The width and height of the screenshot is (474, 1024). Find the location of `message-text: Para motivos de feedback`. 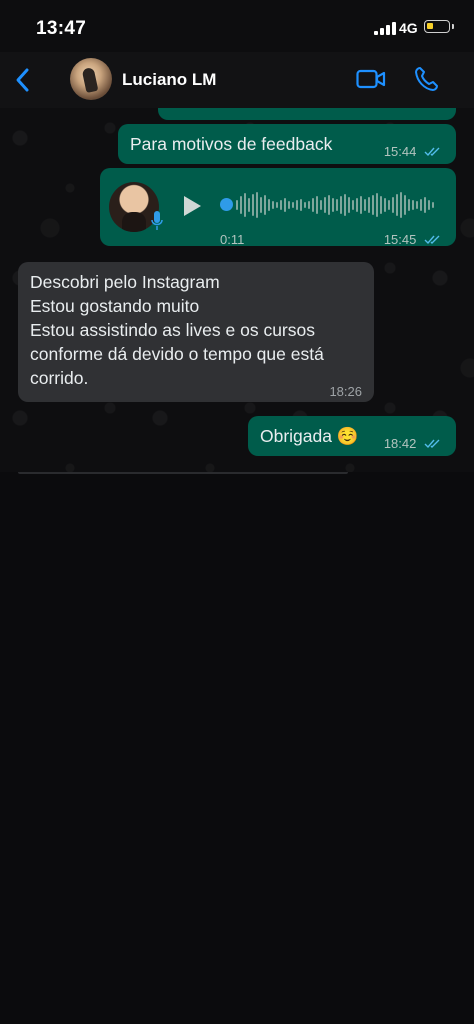

message-text: Para motivos de feedback is located at coordinates (231, 144).